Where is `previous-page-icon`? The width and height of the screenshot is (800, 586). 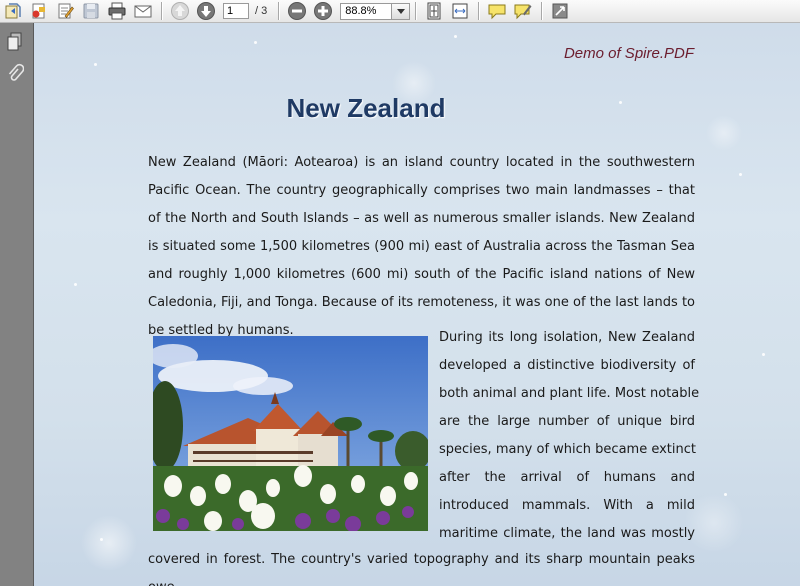 previous-page-icon is located at coordinates (180, 11).